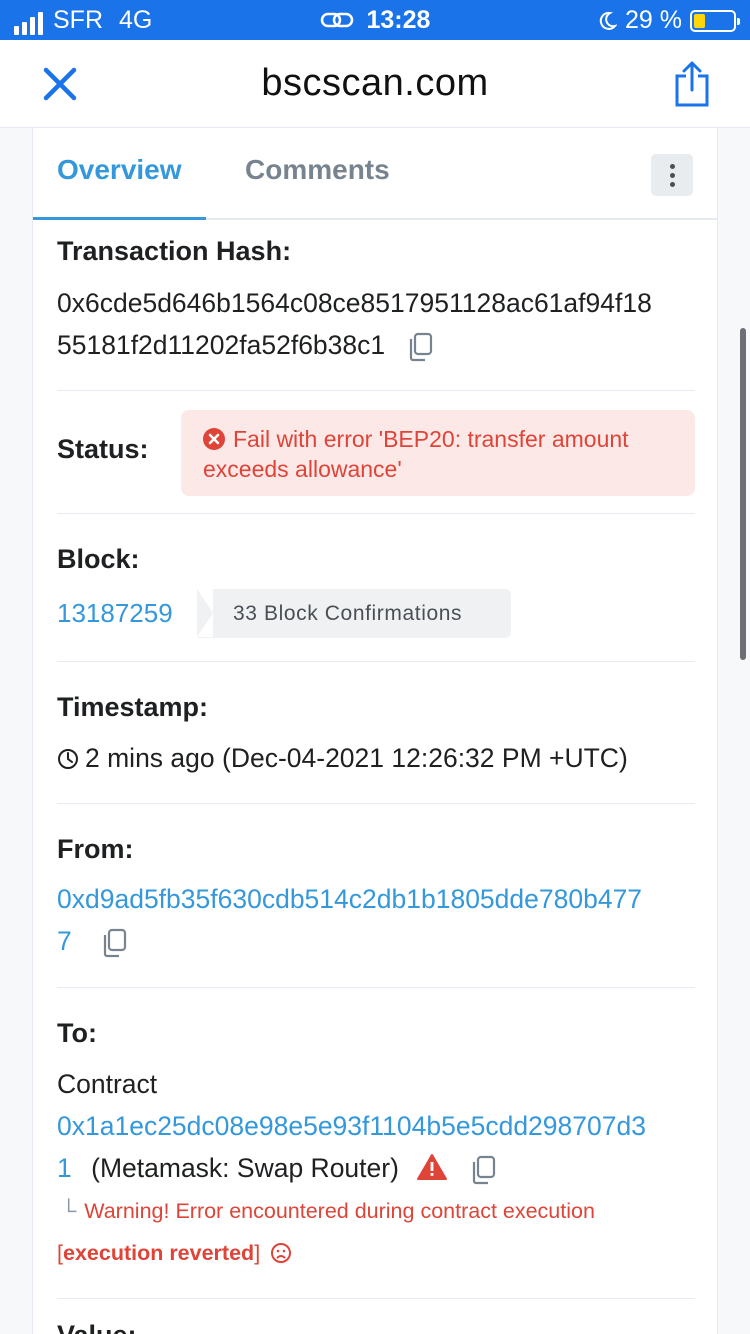 The height and width of the screenshot is (1334, 750). Describe the element at coordinates (107, 1084) in the screenshot. I see `to-contract-prefix: Contract` at that location.